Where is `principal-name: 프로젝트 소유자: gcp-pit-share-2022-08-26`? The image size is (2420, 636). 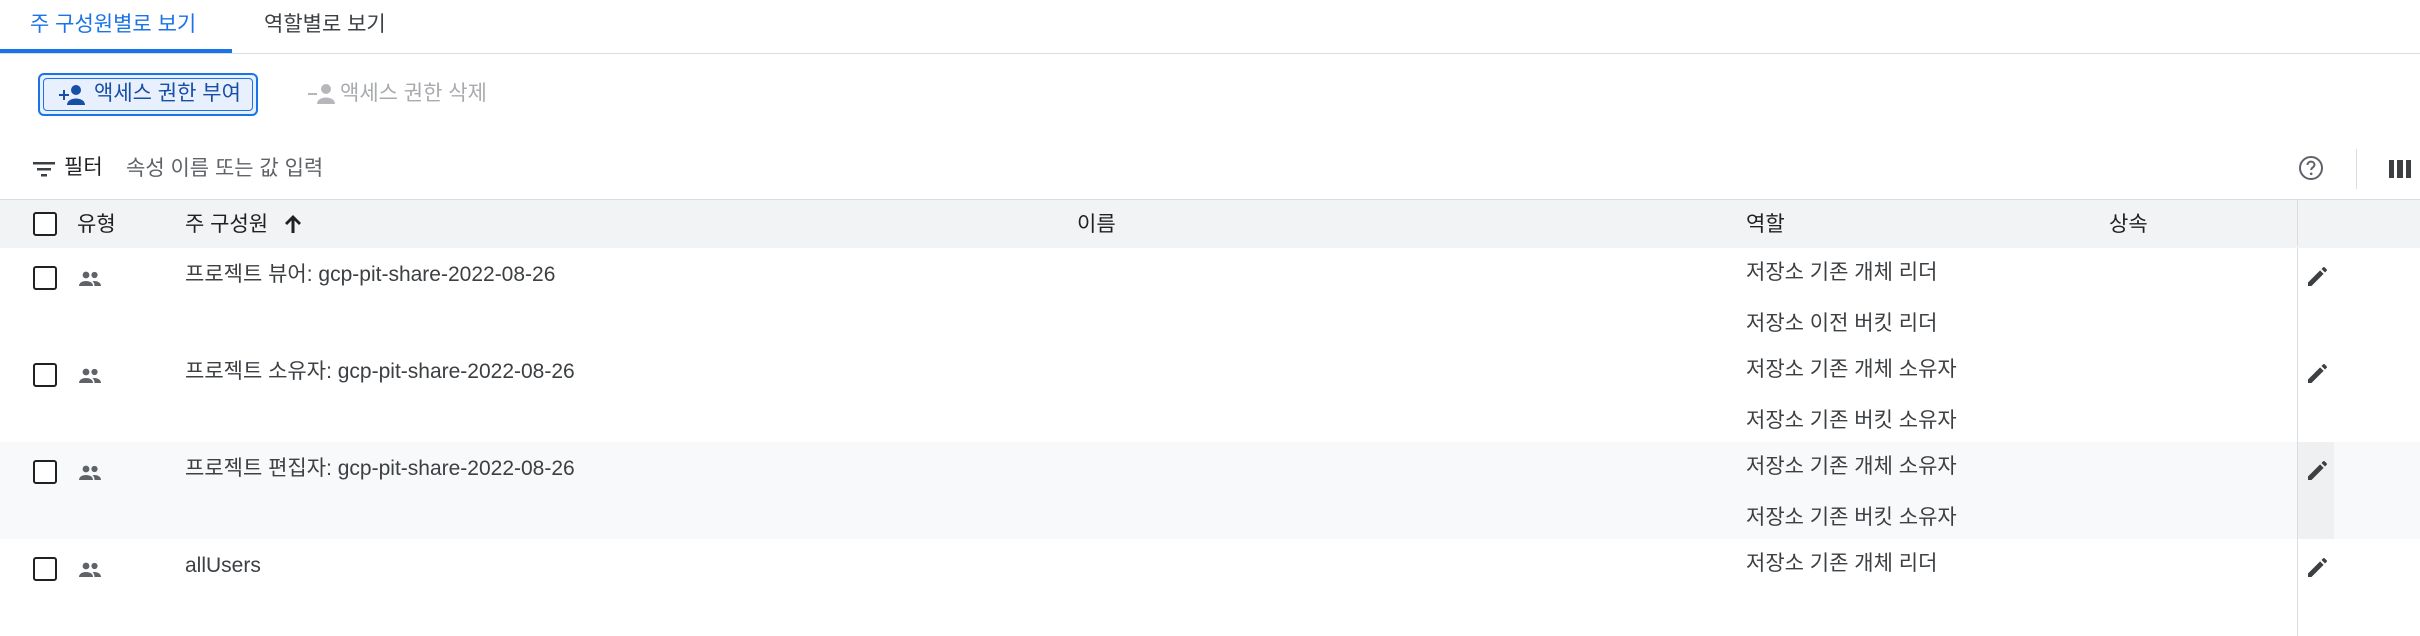
principal-name: 프로젝트 소유자: gcp-pit-share-2022-08-26 is located at coordinates (380, 371).